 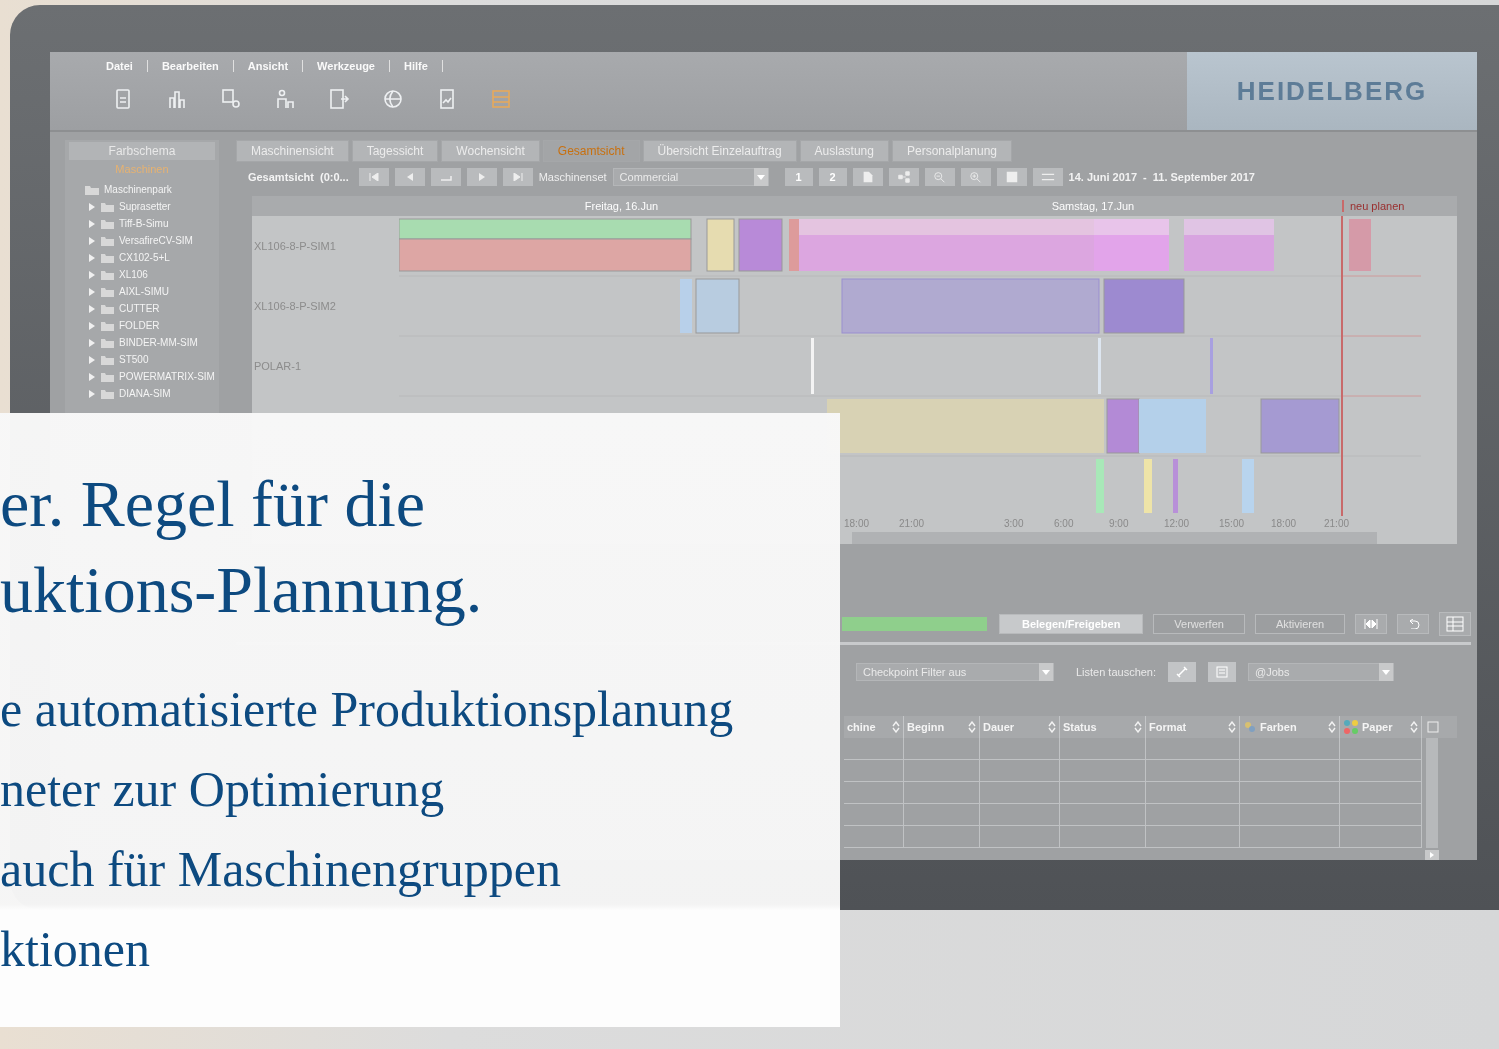 What do you see at coordinates (119, 66) in the screenshot?
I see `menu-item: Datei` at bounding box center [119, 66].